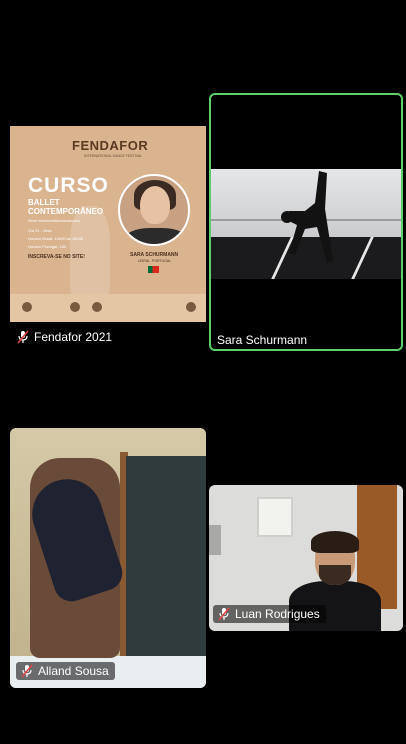  Describe the element at coordinates (113, 156) in the screenshot. I see `poster-brand-subtitle: INTERNATIONAL DANCE FESTIVAL` at that location.